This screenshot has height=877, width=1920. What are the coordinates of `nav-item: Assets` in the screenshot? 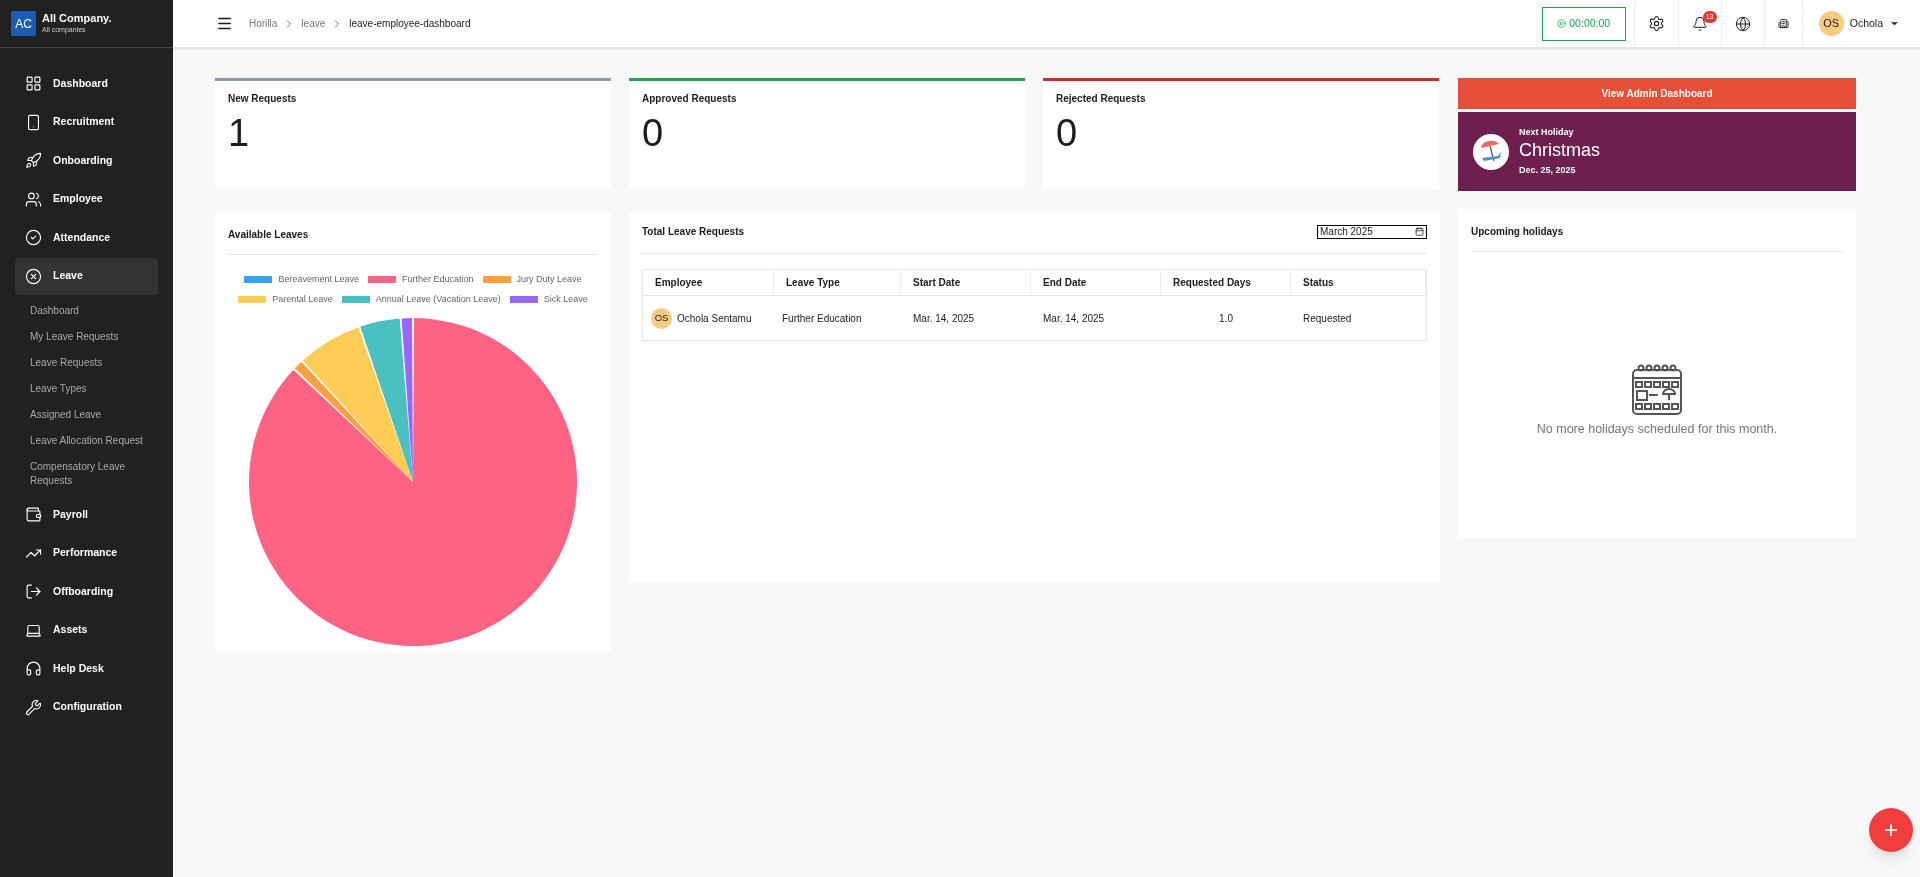 It's located at (86, 630).